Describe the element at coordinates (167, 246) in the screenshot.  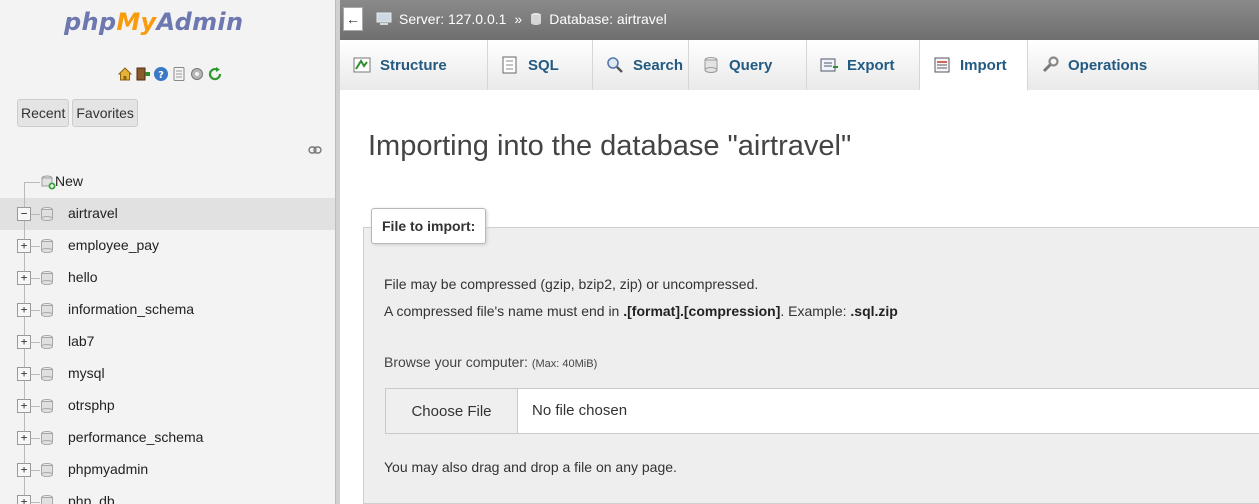
I see `tree-item-database: + employee_pay` at that location.